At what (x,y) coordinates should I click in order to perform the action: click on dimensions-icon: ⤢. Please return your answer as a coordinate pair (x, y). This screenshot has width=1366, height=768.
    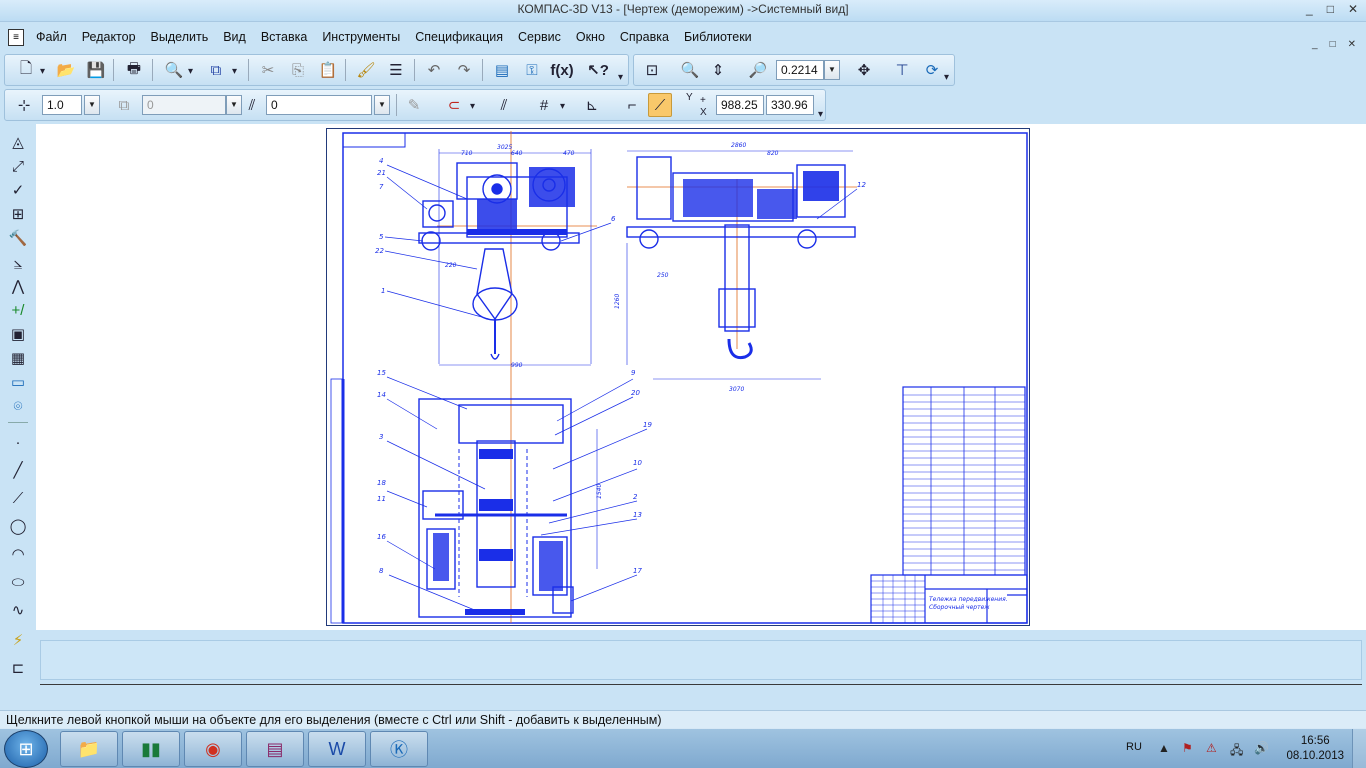
    Looking at the image, I should click on (18, 166).